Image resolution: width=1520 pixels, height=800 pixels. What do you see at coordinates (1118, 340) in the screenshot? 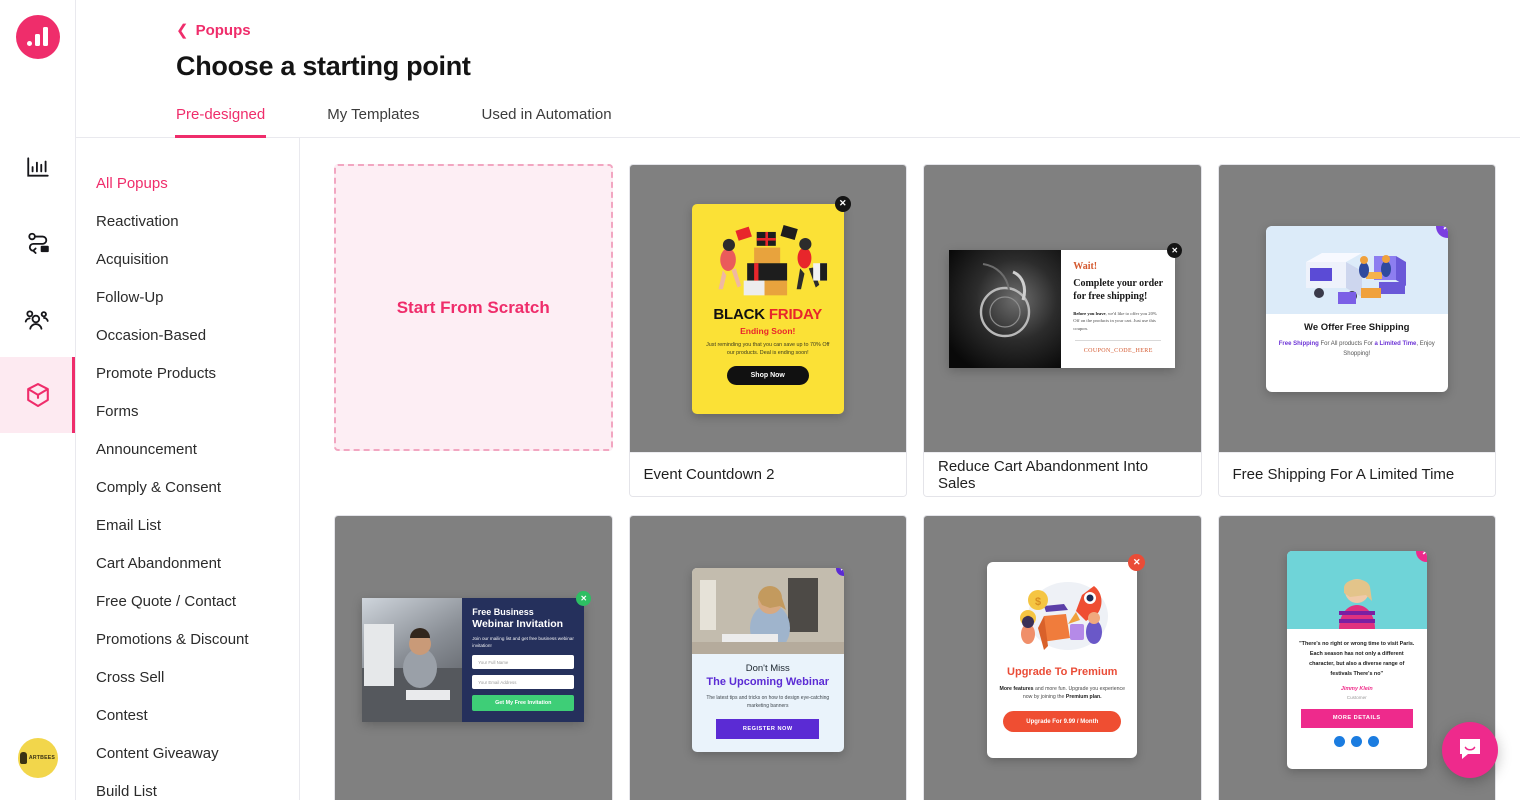
I see `divider` at bounding box center [1118, 340].